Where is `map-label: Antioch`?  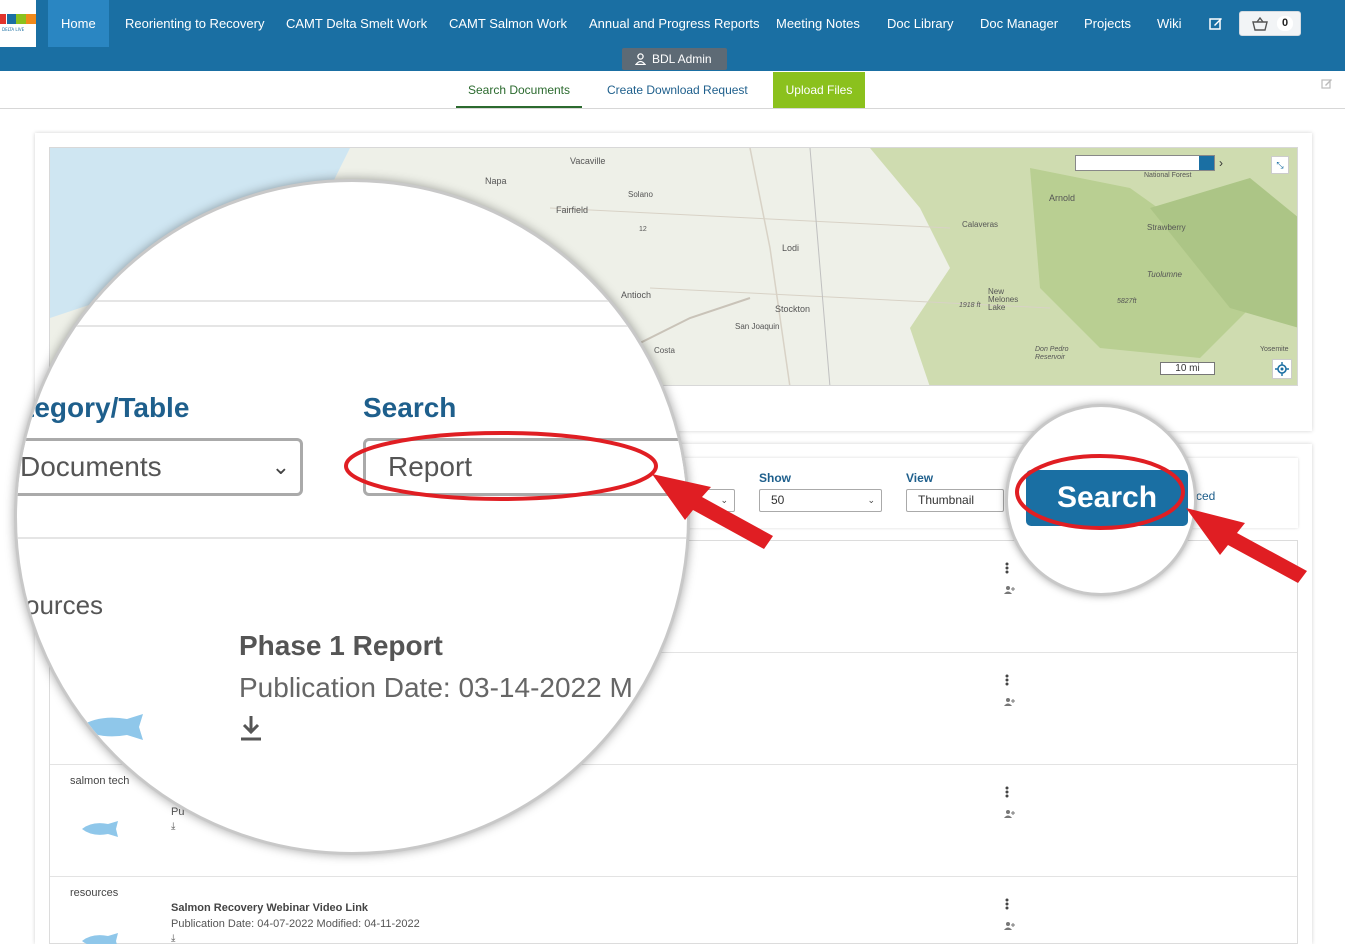 map-label: Antioch is located at coordinates (636, 295).